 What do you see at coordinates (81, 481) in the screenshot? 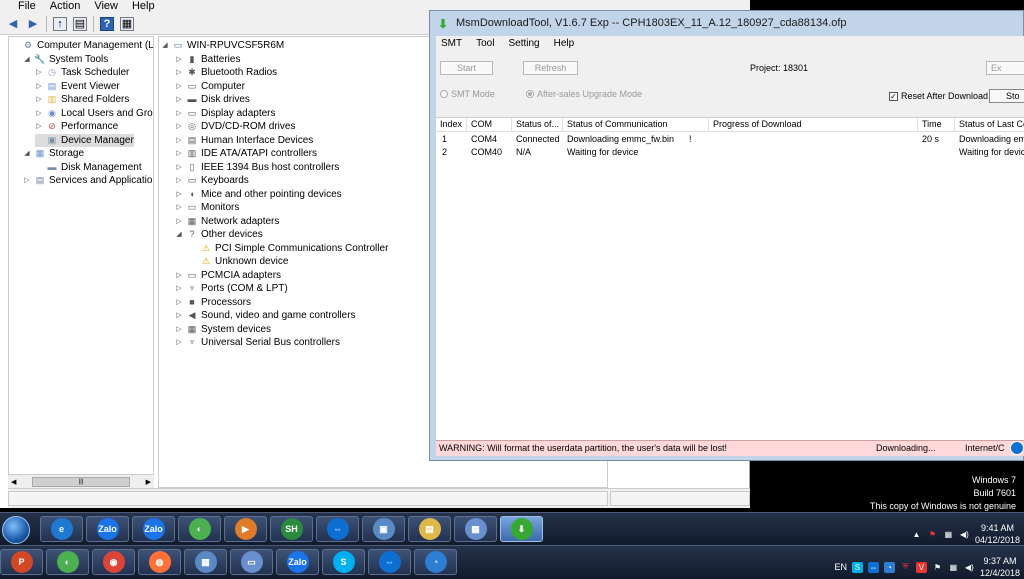
I see `horizontal-scrollbar: ◀ ||| ▶` at bounding box center [81, 481].